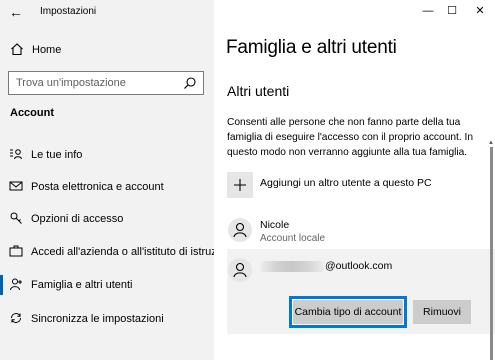 The width and height of the screenshot is (495, 360). What do you see at coordinates (358, 230) in the screenshot?
I see `user-item-nicole: Nicole Account locale` at bounding box center [358, 230].